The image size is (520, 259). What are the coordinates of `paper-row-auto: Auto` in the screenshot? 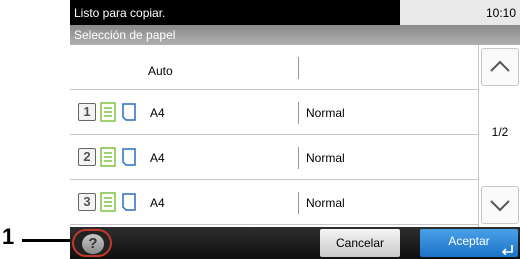 It's located at (274, 67).